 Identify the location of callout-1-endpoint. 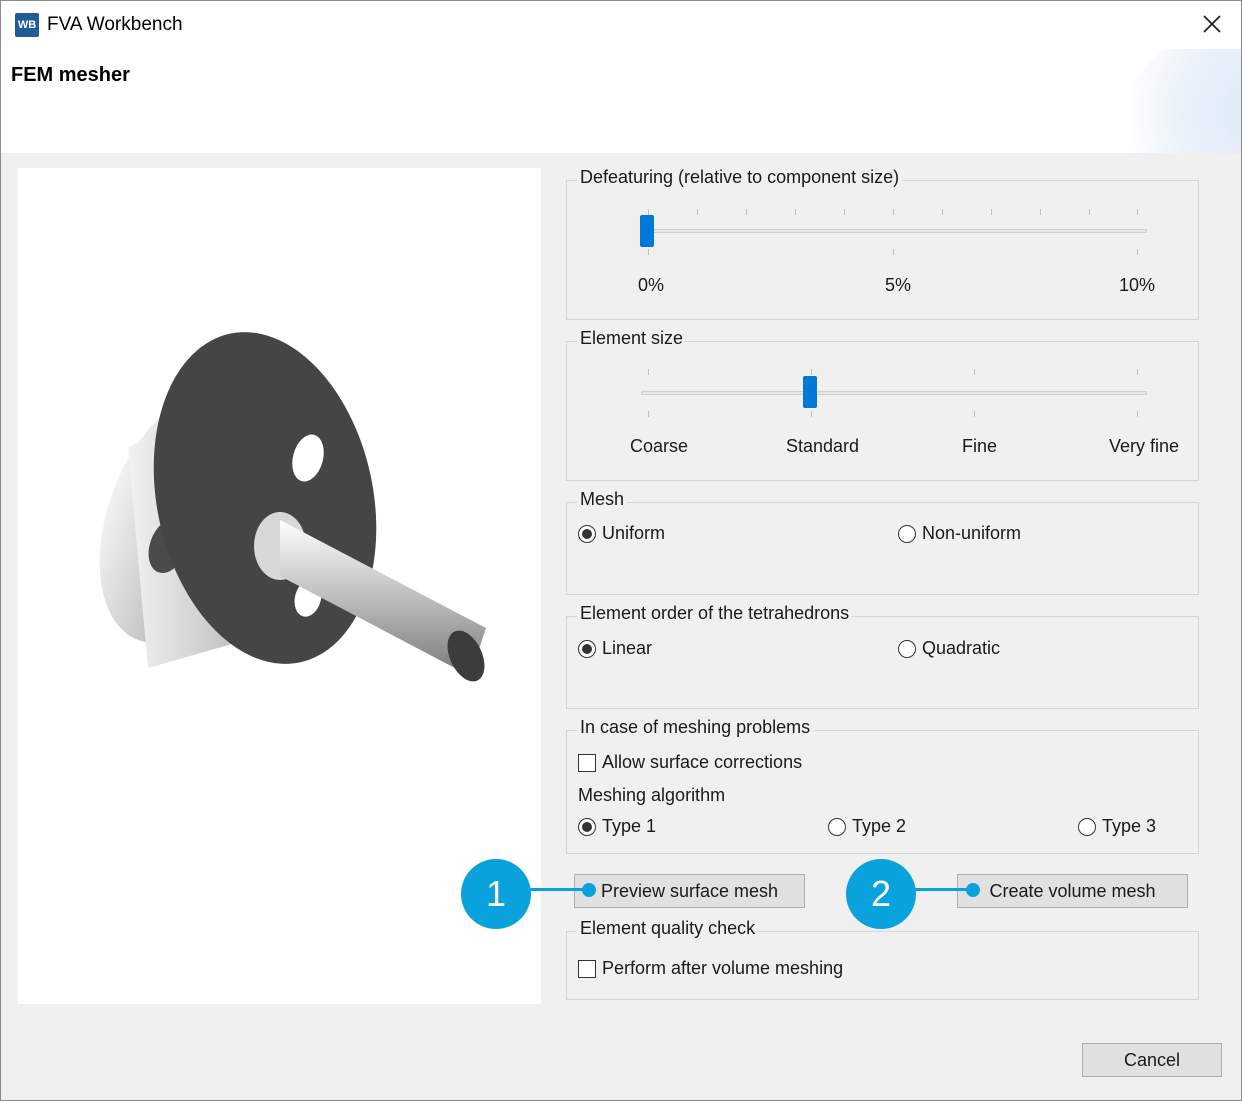
(589, 890).